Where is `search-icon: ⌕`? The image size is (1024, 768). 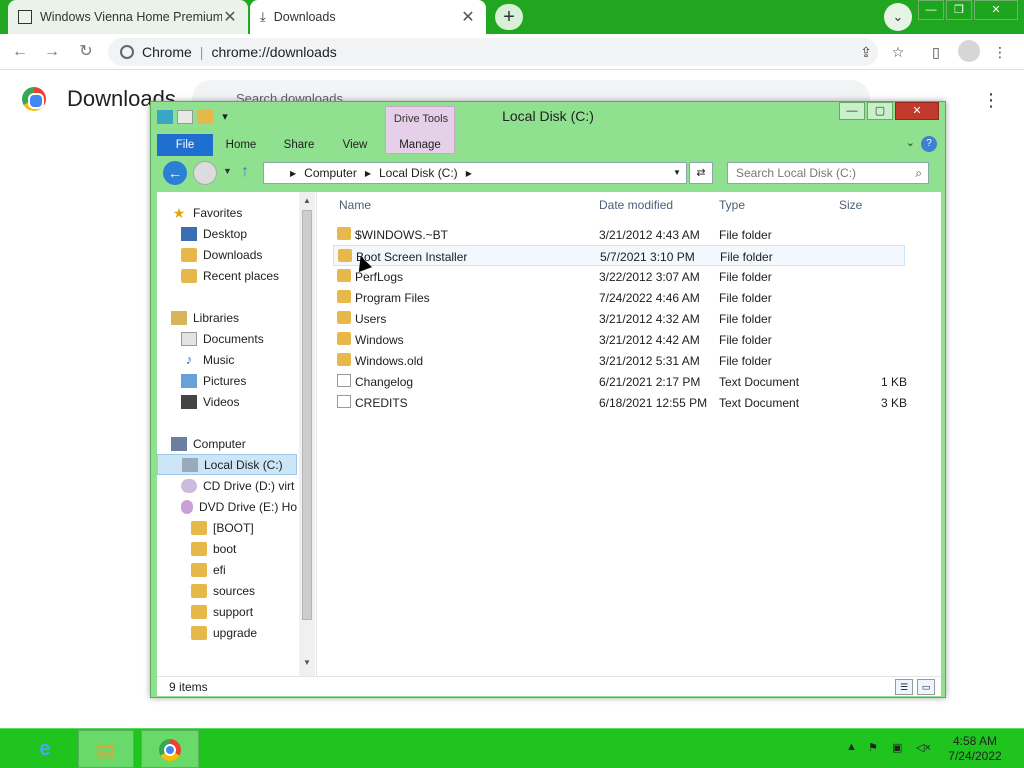 search-icon: ⌕ is located at coordinates (918, 173).